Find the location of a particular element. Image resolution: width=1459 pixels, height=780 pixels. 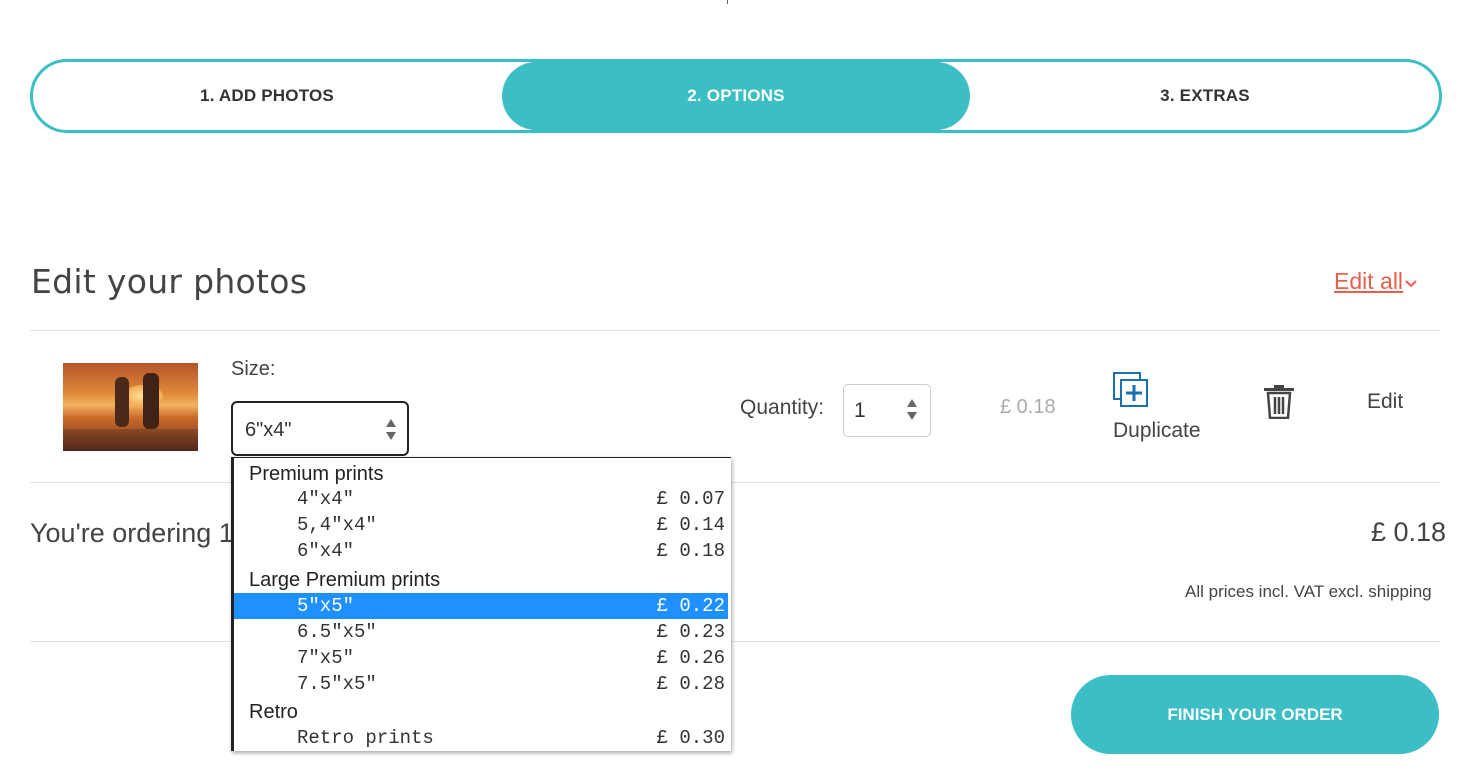

option-name: 7"x5" is located at coordinates (326, 658).